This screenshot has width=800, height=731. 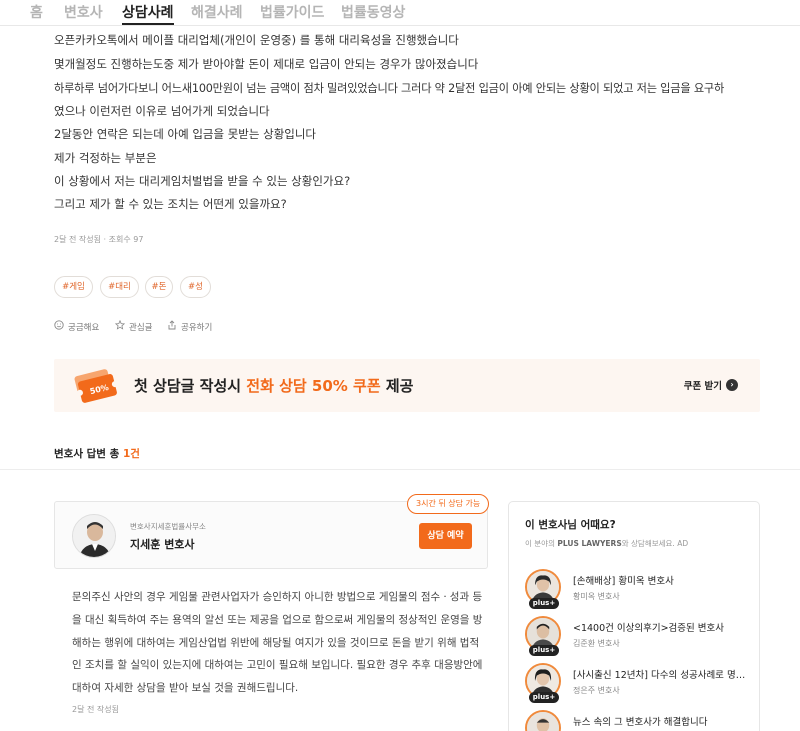 I want to click on lawyer-card: 변호사지세훈법률사무소 지세훈 변호사 3시간 뒤 상담 가능 상담 예약, so click(x=272, y=531).